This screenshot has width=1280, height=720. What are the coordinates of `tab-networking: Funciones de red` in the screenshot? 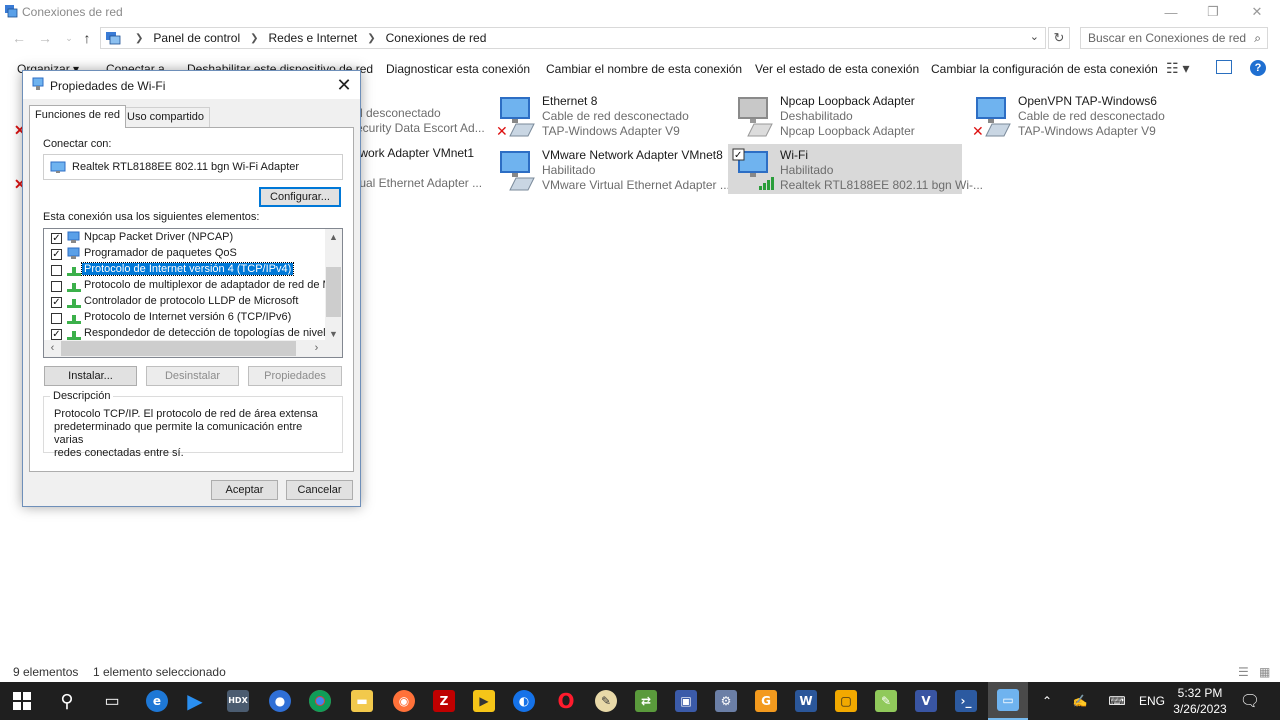 It's located at (77, 116).